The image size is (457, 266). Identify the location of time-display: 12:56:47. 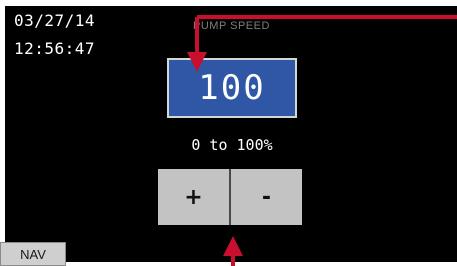
(55, 48).